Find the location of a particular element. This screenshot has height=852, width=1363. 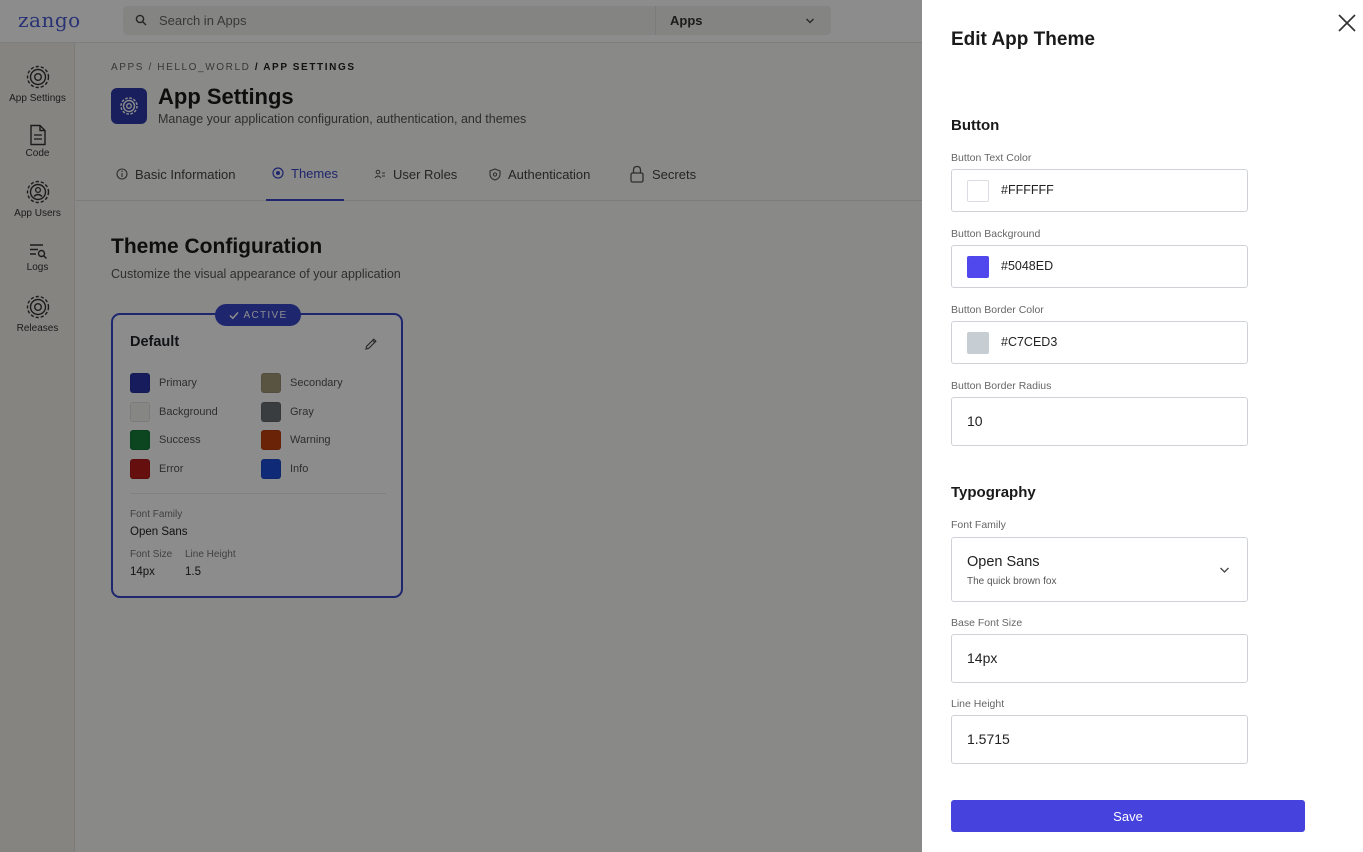

selected-font: Open Sans is located at coordinates (1003, 562).